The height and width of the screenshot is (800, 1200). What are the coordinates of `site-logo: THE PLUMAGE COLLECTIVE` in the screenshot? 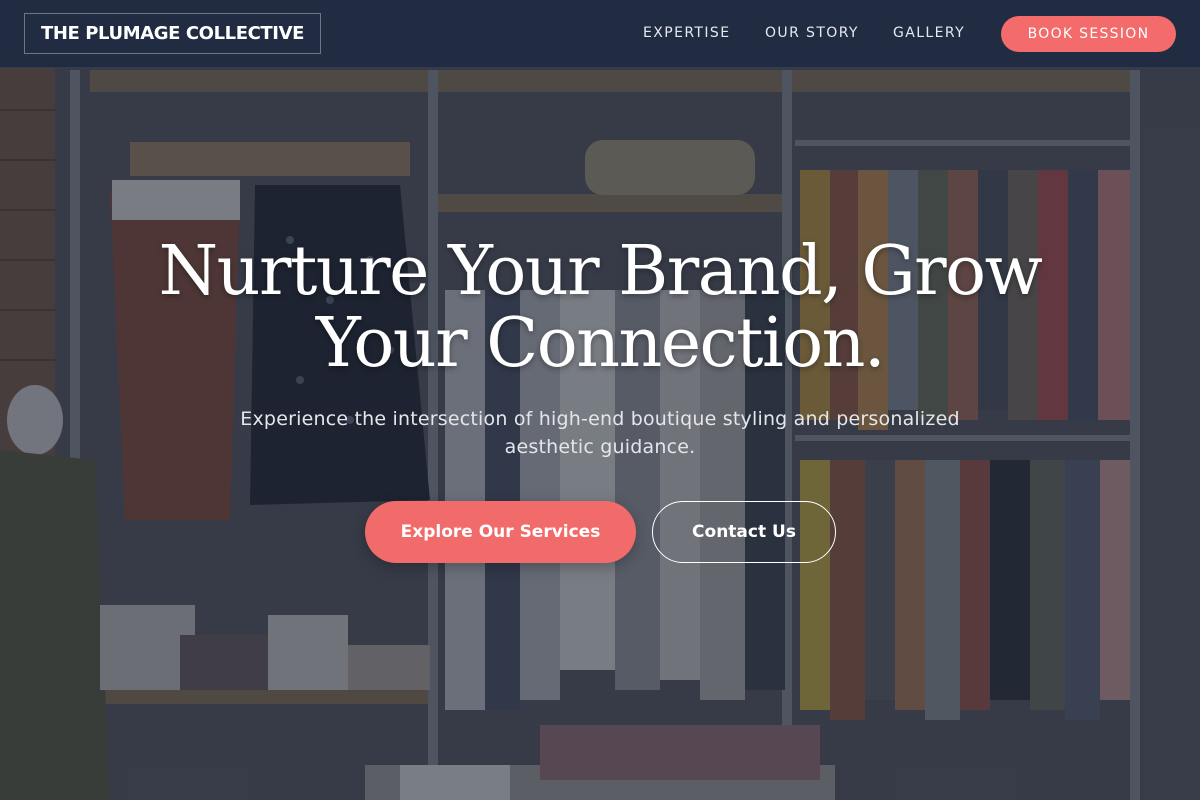 It's located at (172, 33).